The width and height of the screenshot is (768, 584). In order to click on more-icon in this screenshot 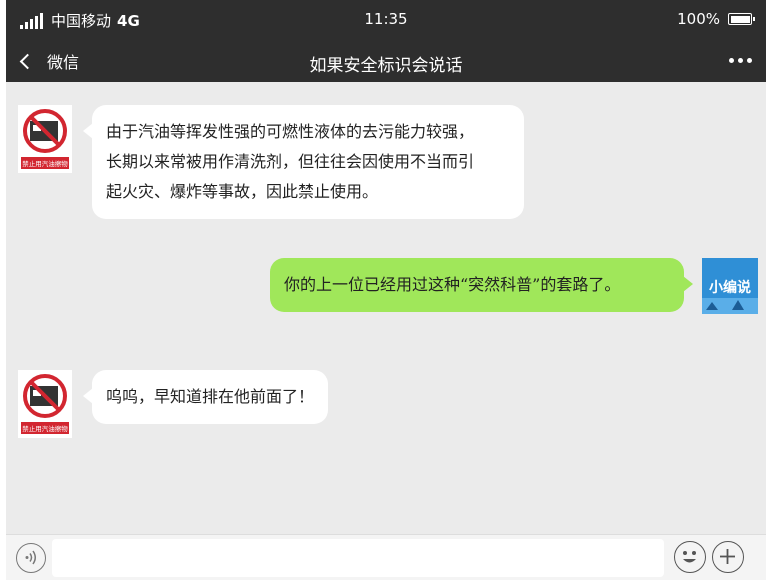, I will do `click(731, 60)`.